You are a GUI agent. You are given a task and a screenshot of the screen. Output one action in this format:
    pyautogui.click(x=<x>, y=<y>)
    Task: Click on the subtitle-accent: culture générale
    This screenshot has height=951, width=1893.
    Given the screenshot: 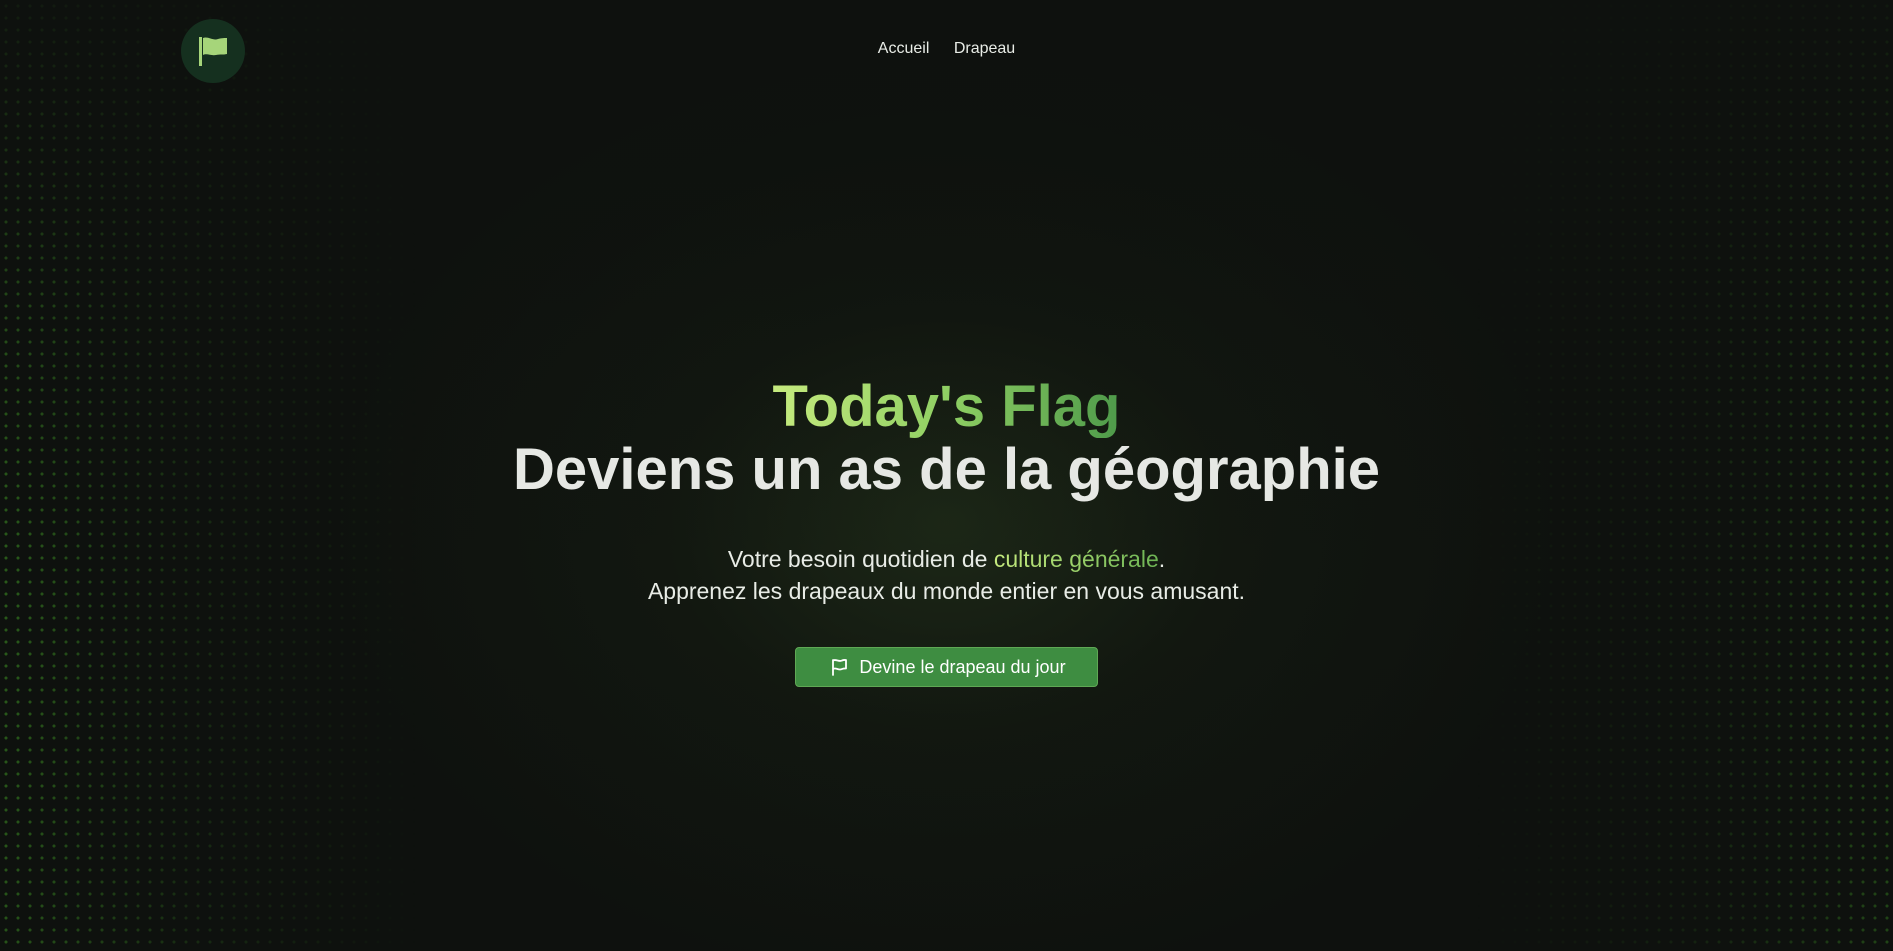 What is the action you would take?
    pyautogui.click(x=1076, y=559)
    